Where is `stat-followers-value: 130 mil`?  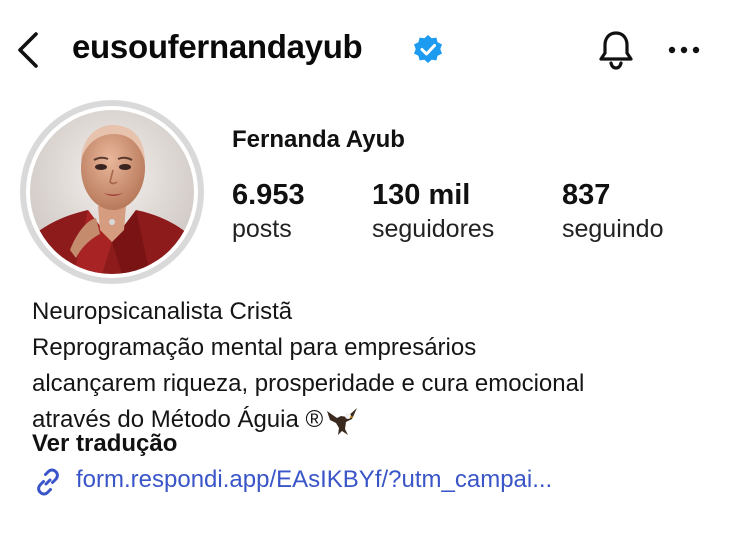
stat-followers-value: 130 mil is located at coordinates (421, 195).